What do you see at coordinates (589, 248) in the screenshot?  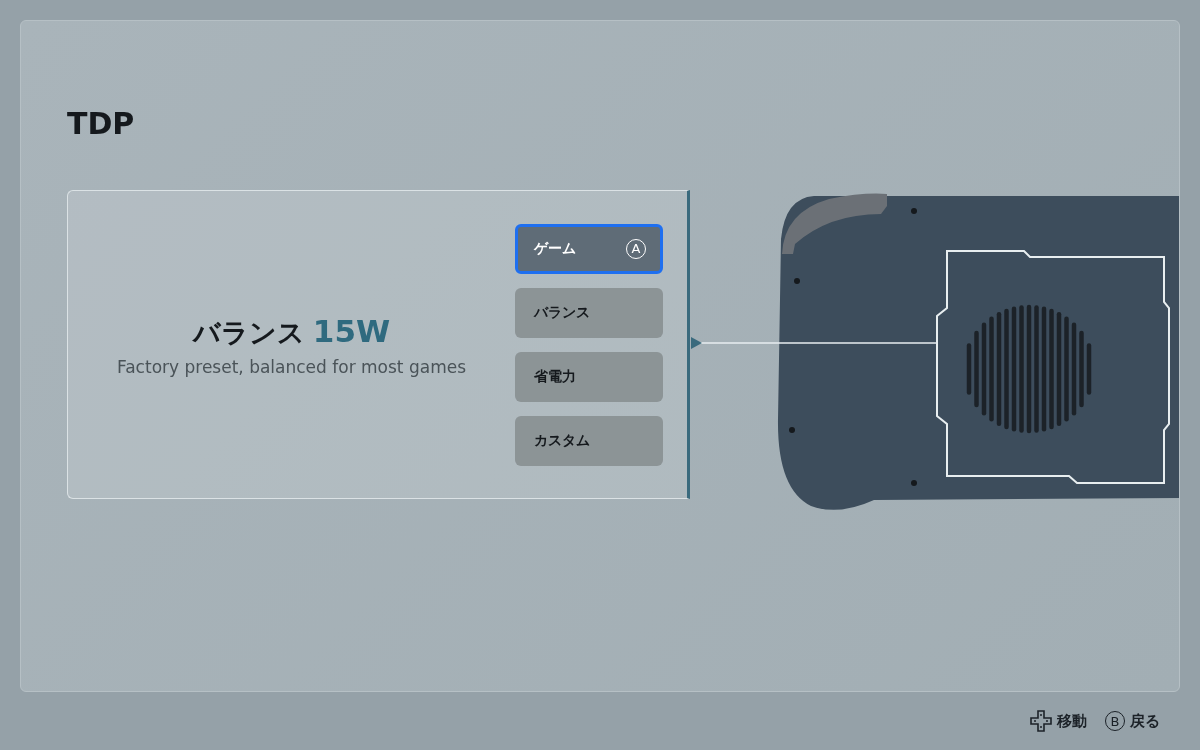 I see `preset-option: ゲーム A` at bounding box center [589, 248].